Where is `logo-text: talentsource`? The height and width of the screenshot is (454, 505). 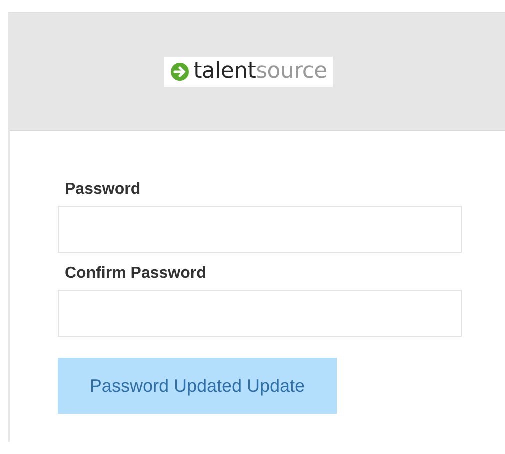 logo-text: talentsource is located at coordinates (261, 71).